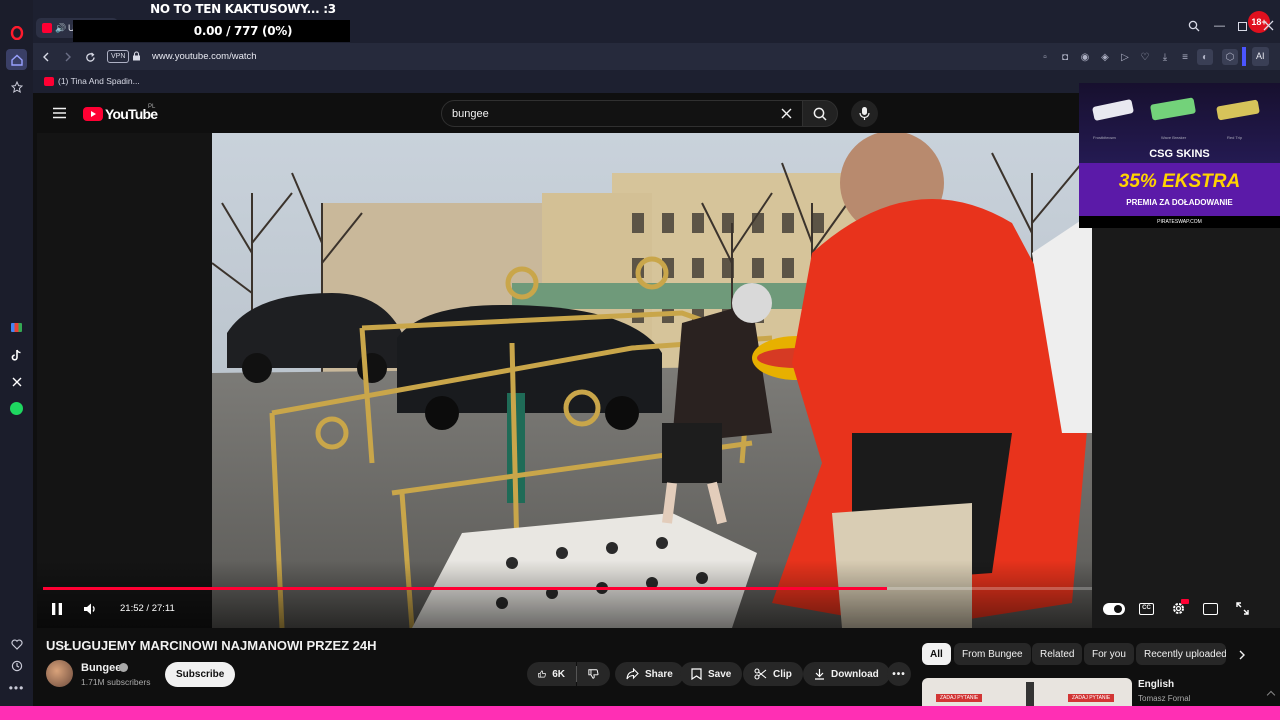 This screenshot has height=720, width=1280. What do you see at coordinates (959, 698) in the screenshot?
I see `related-thumb-label-1: ZADAJ PYTANIE` at bounding box center [959, 698].